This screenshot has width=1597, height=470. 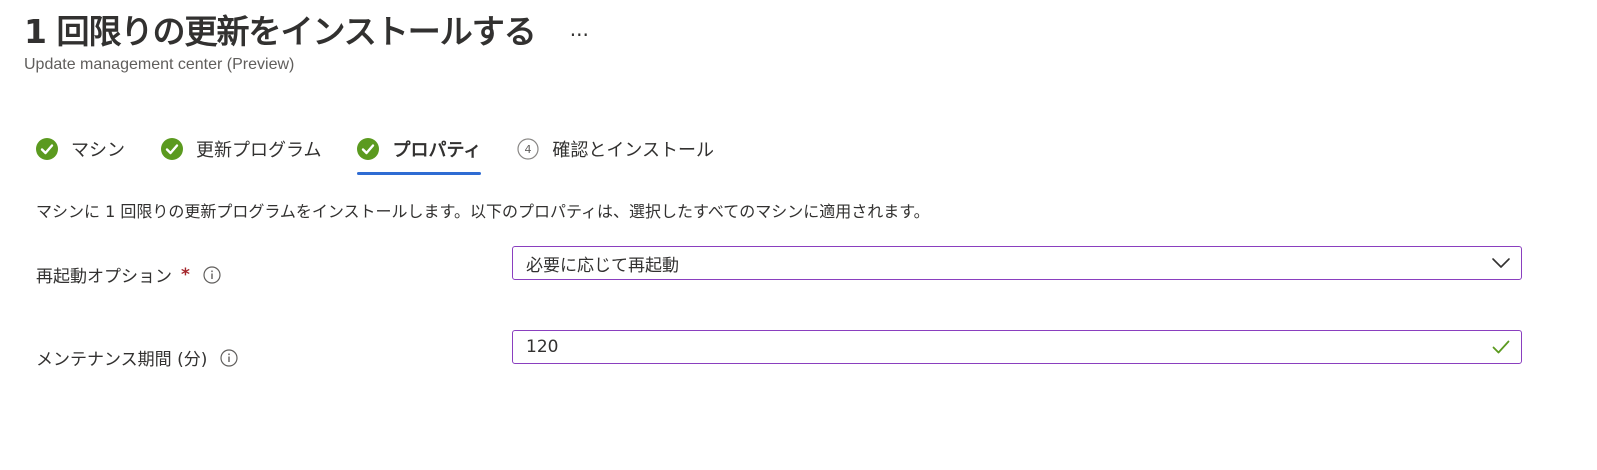 What do you see at coordinates (1501, 263) in the screenshot?
I see `chevron-down-icon` at bounding box center [1501, 263].